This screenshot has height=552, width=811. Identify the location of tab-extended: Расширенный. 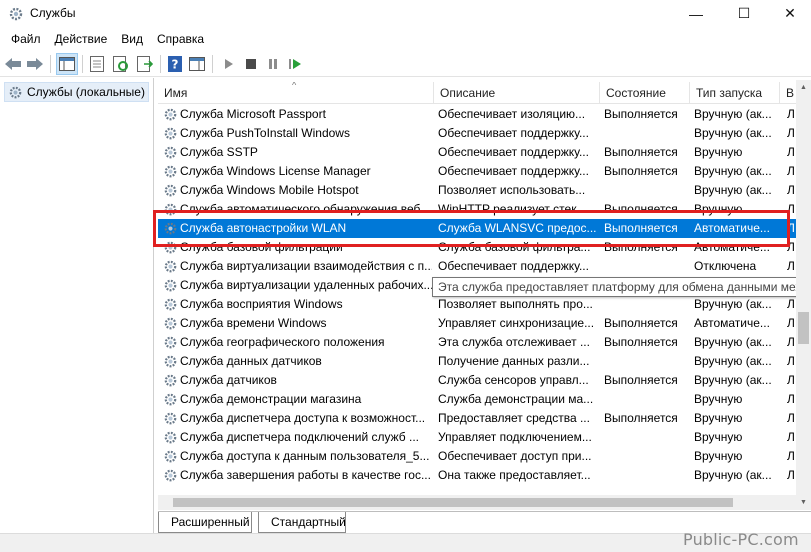
(205, 522).